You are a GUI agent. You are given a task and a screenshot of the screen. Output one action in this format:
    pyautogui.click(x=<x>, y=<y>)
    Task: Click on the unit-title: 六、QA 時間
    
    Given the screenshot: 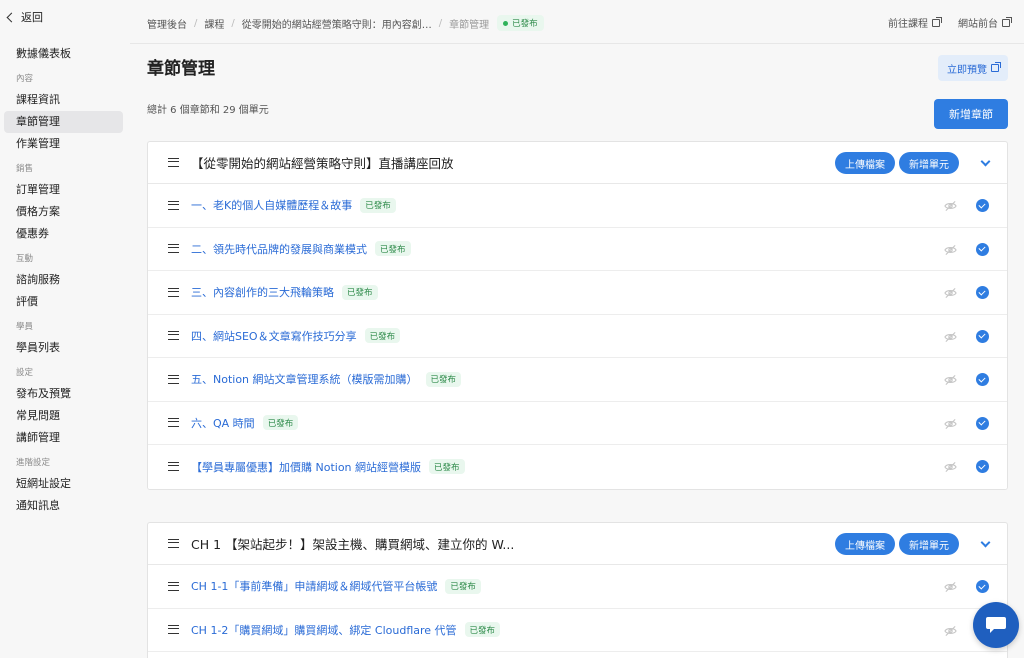 What is the action you would take?
    pyautogui.click(x=223, y=423)
    